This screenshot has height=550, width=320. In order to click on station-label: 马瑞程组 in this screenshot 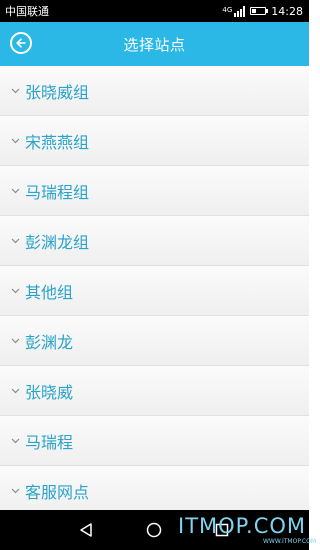, I will do `click(57, 192)`.